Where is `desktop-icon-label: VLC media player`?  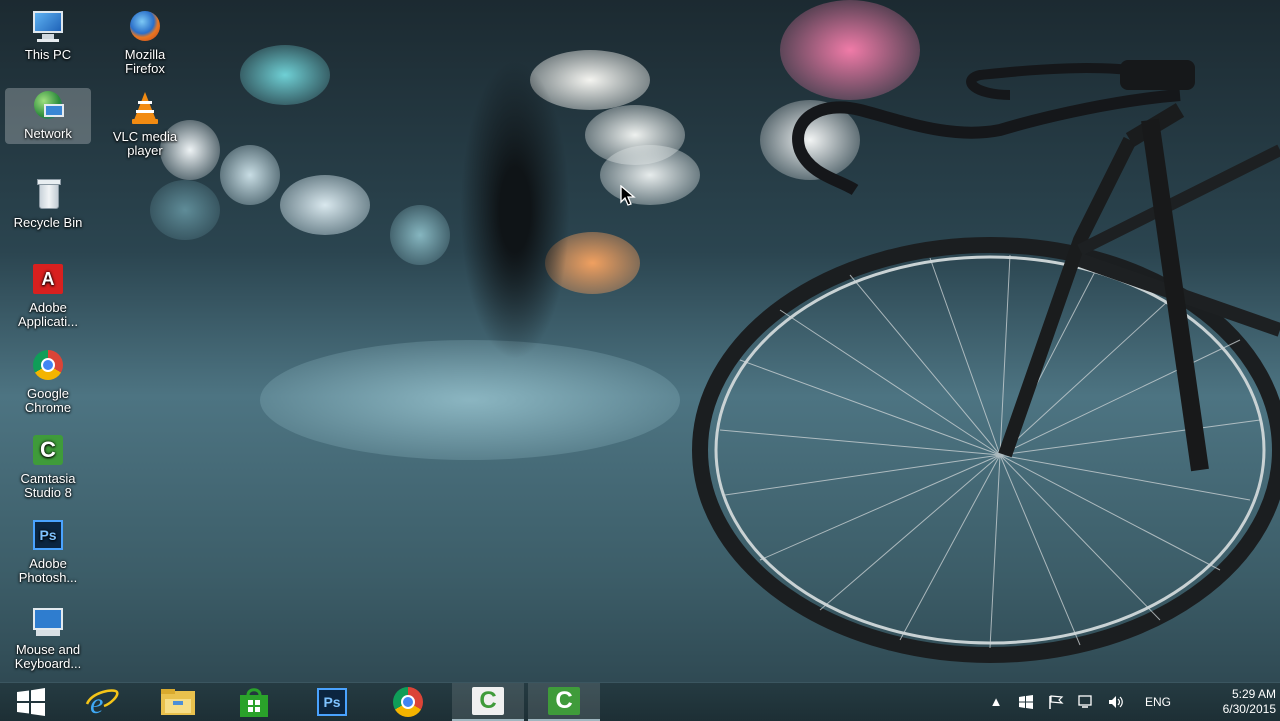 desktop-icon-label: VLC media player is located at coordinates (145, 143).